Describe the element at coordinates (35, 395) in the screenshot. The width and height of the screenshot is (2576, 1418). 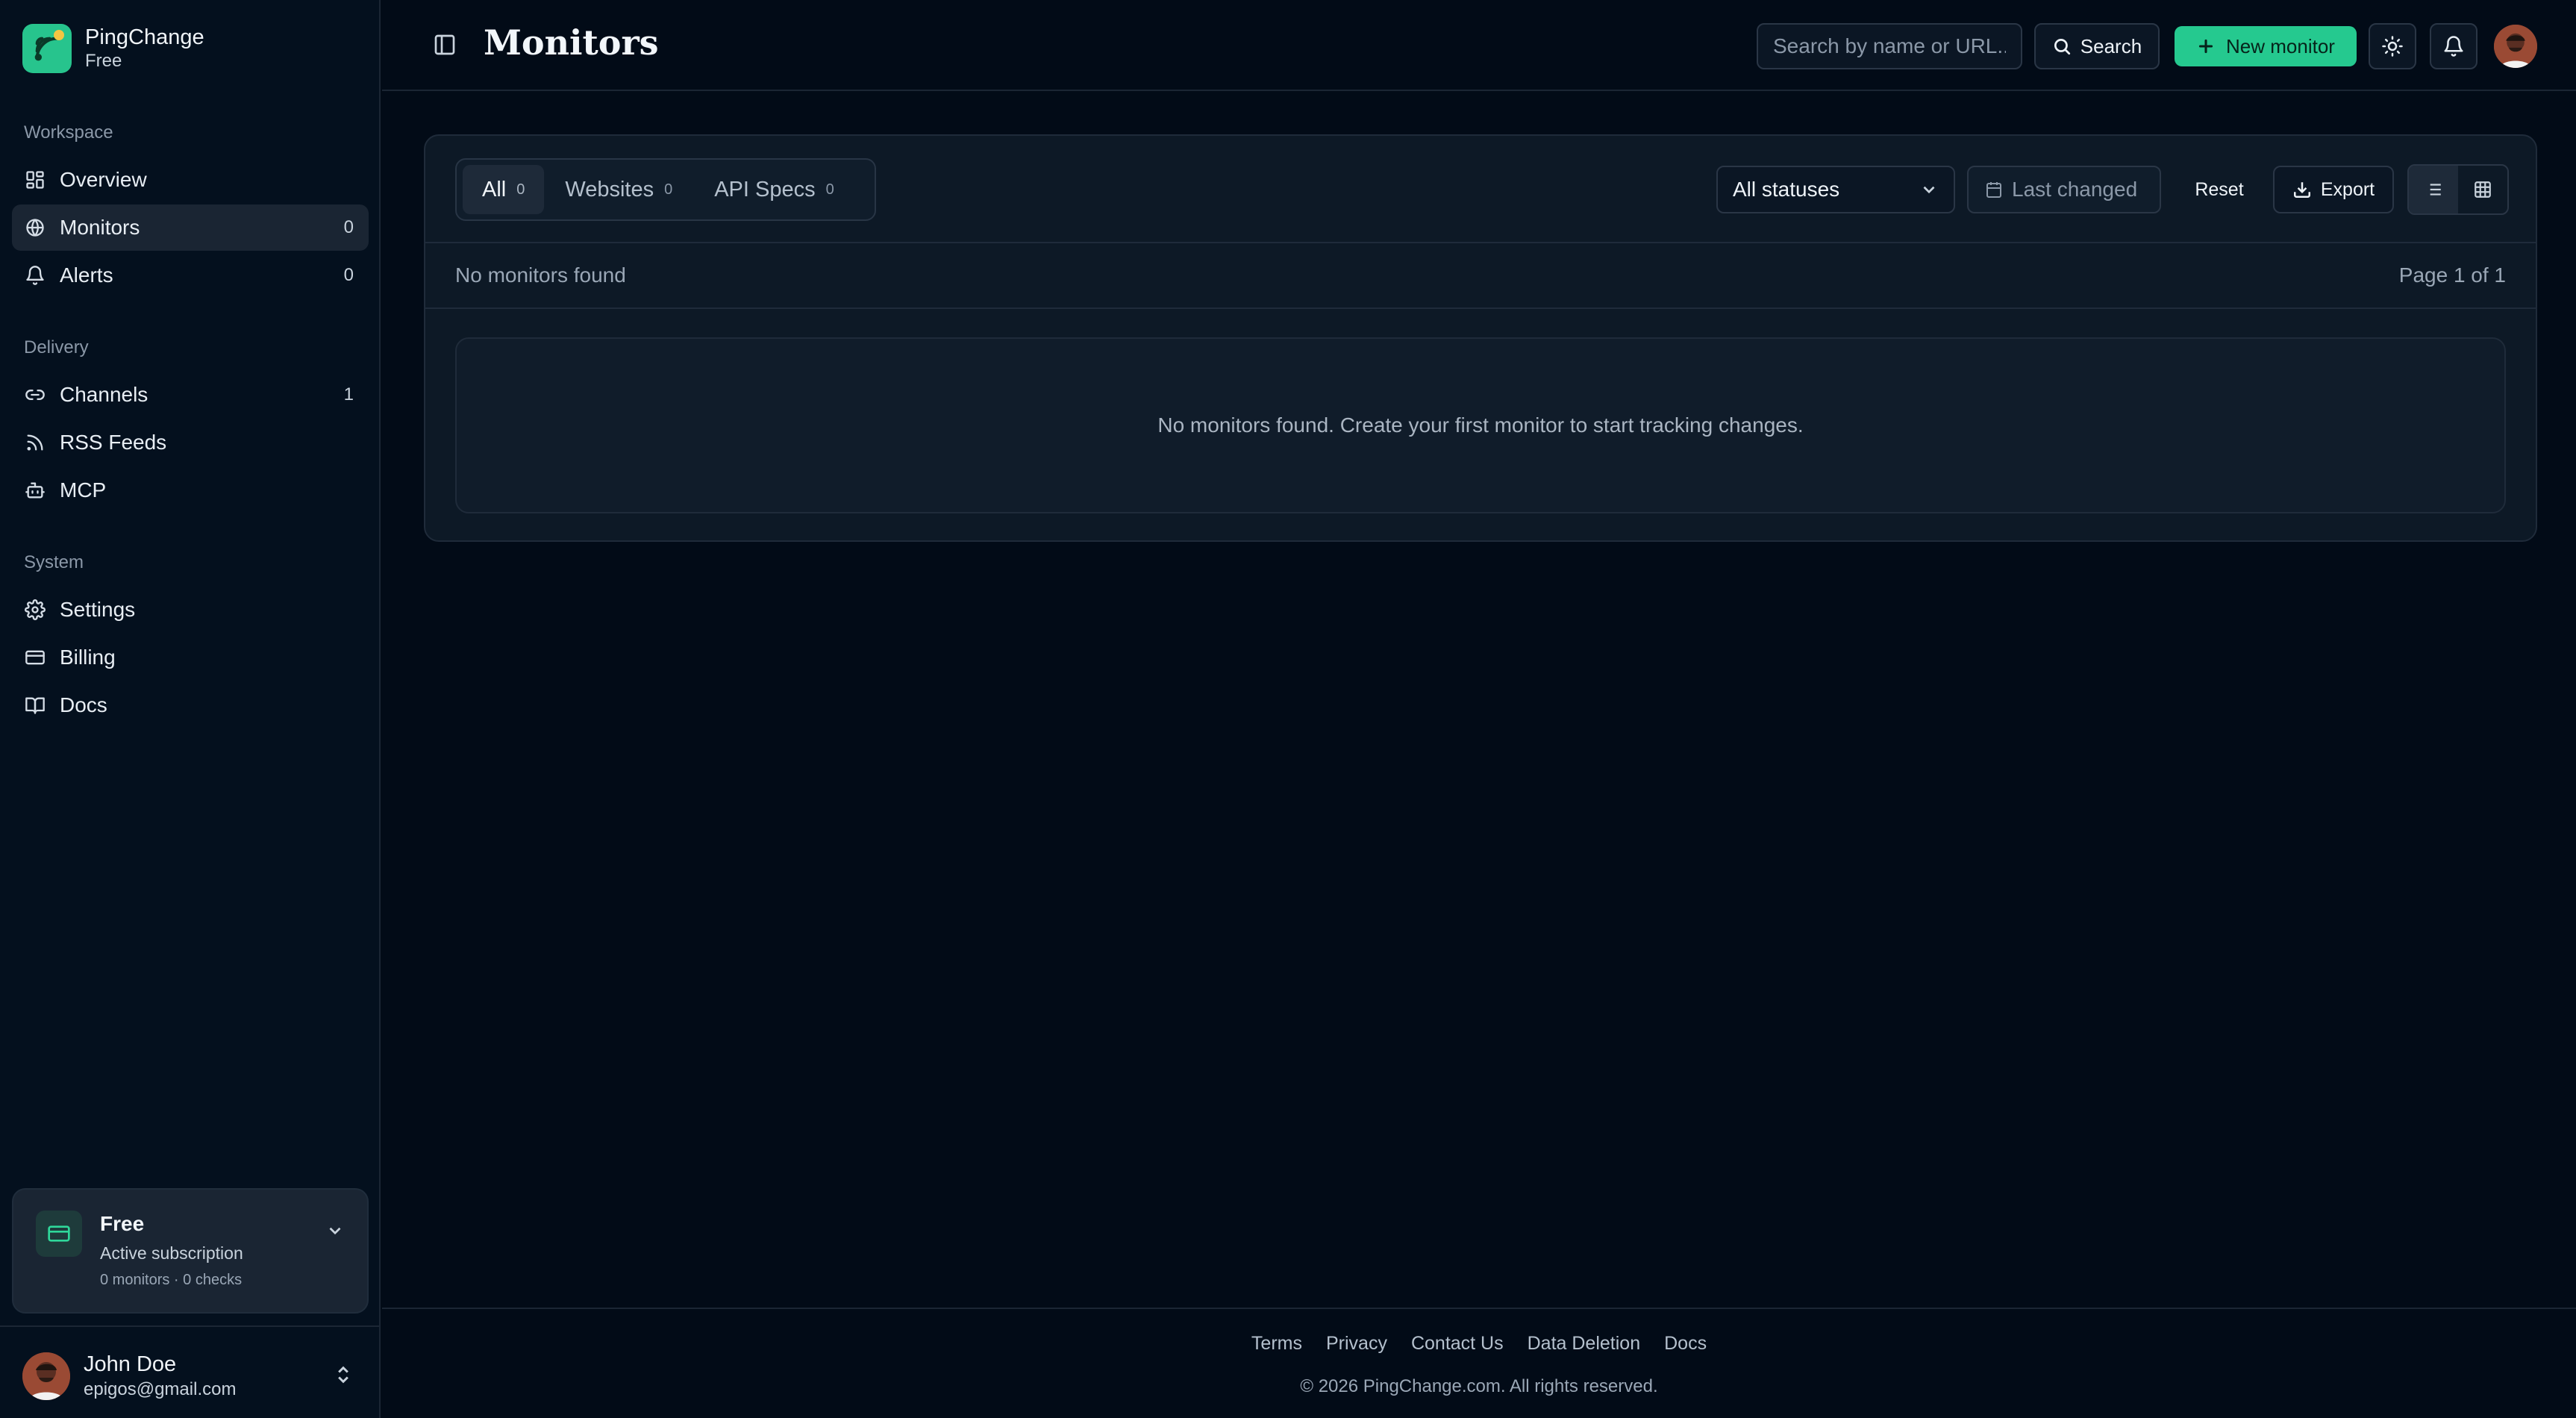
I see `link-icon` at that location.